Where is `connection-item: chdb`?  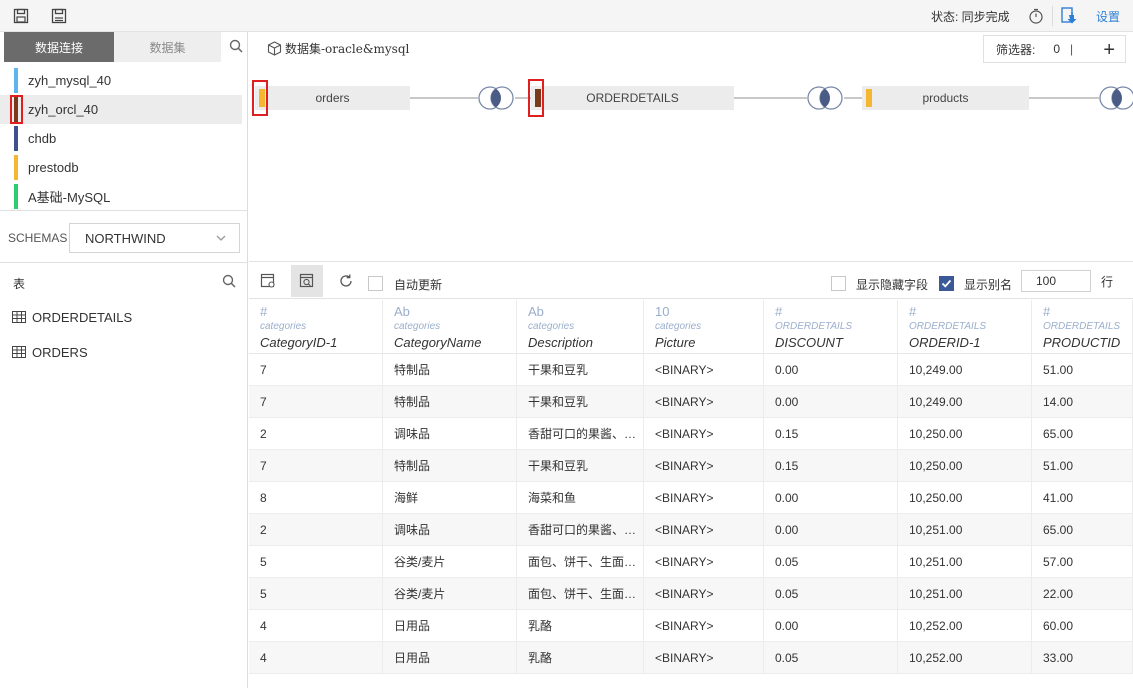
connection-item: chdb is located at coordinates (124, 138).